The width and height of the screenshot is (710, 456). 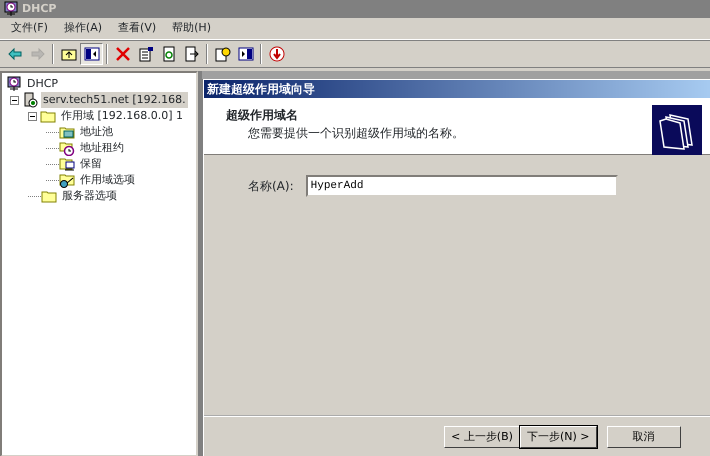 I want to click on clock-folder-icon, so click(x=67, y=148).